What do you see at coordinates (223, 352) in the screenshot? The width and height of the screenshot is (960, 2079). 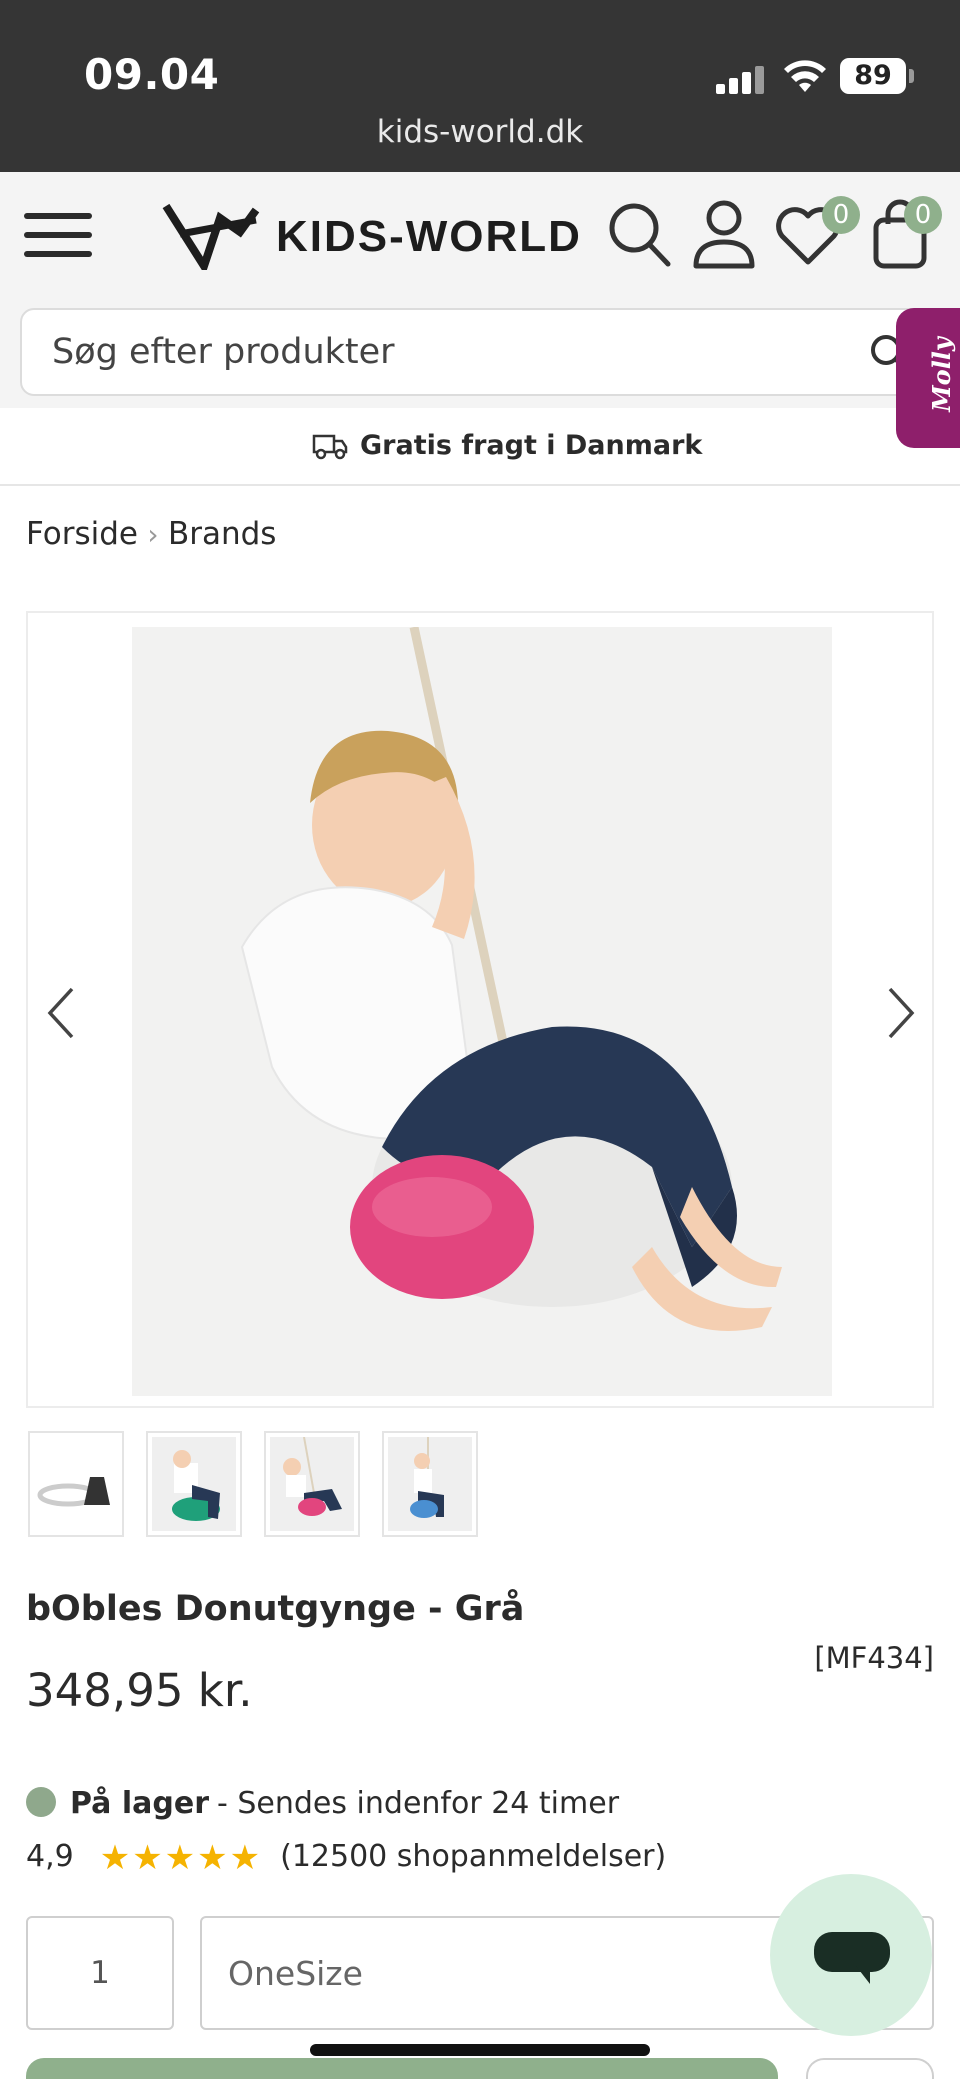 I see `search-placeholder: Søg efter produkter` at bounding box center [223, 352].